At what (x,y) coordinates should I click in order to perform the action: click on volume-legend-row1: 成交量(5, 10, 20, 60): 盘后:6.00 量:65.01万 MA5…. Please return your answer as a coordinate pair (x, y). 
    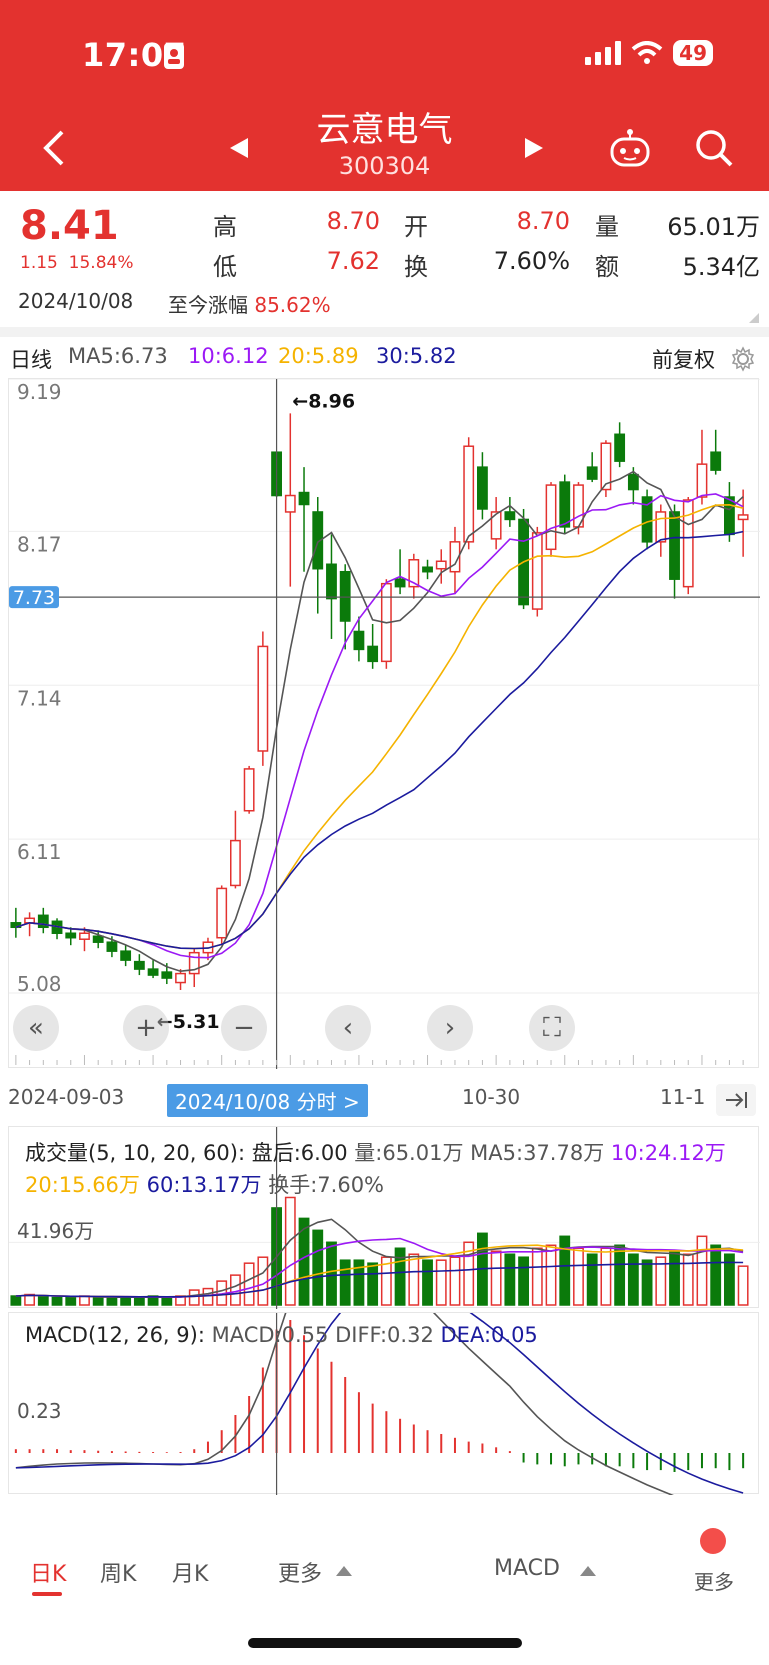
    Looking at the image, I should click on (375, 1153).